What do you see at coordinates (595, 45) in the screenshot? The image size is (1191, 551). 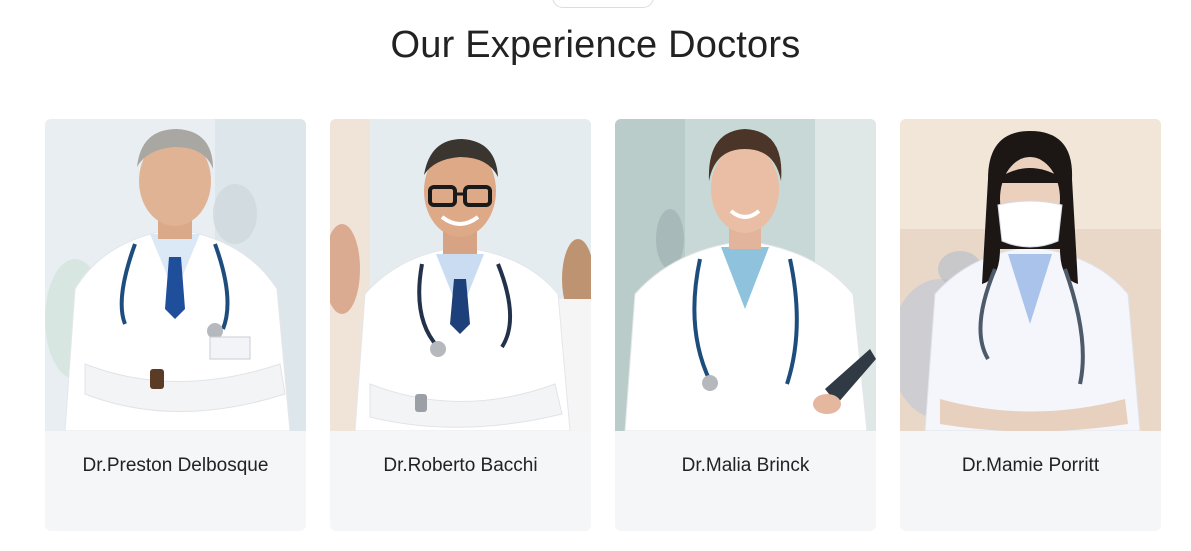 I see `section-title: Our Experience Doctors` at bounding box center [595, 45].